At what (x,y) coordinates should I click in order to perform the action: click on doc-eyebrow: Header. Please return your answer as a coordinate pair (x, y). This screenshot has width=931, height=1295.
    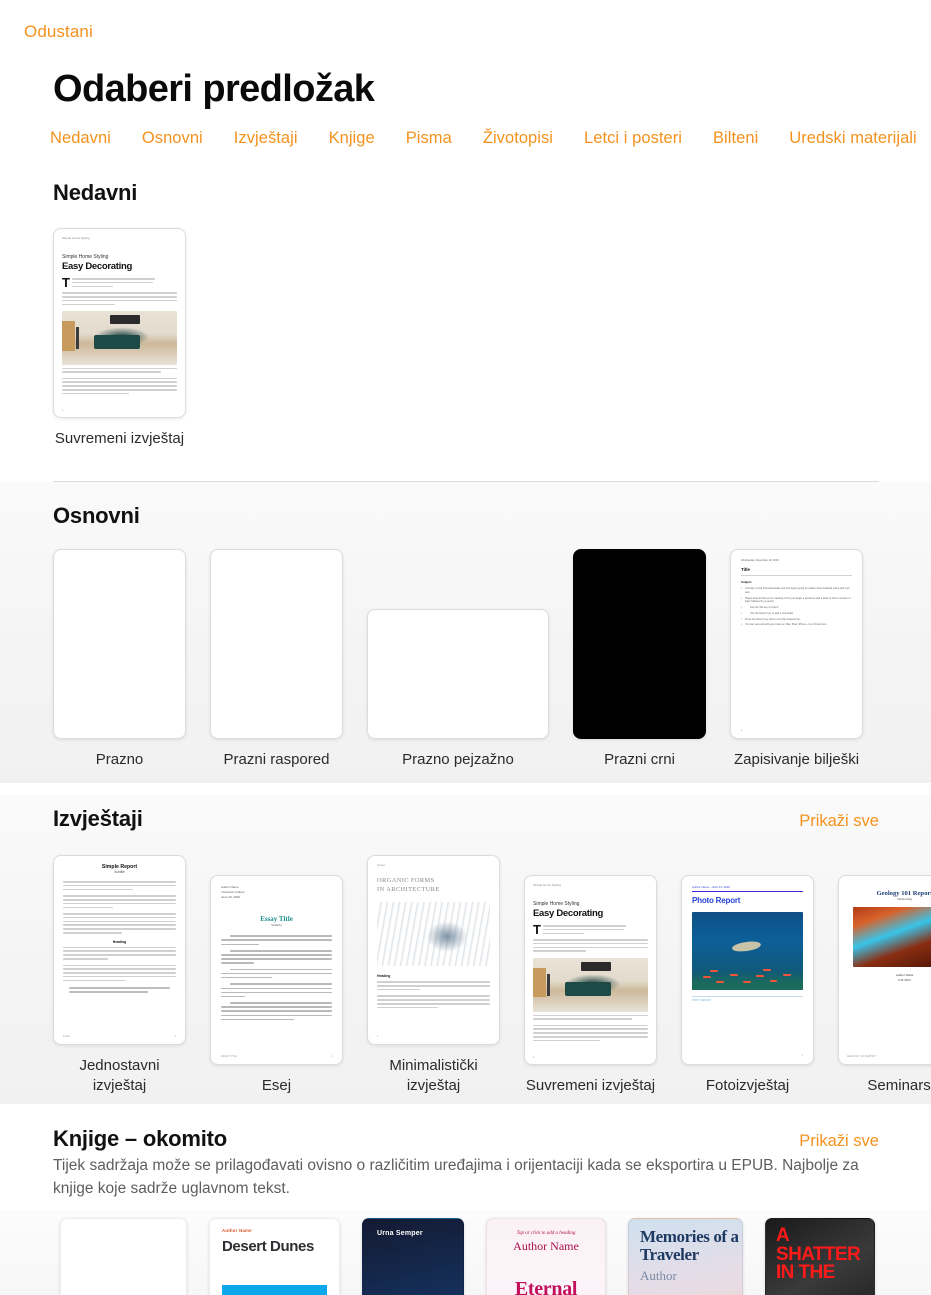
    Looking at the image, I should click on (381, 865).